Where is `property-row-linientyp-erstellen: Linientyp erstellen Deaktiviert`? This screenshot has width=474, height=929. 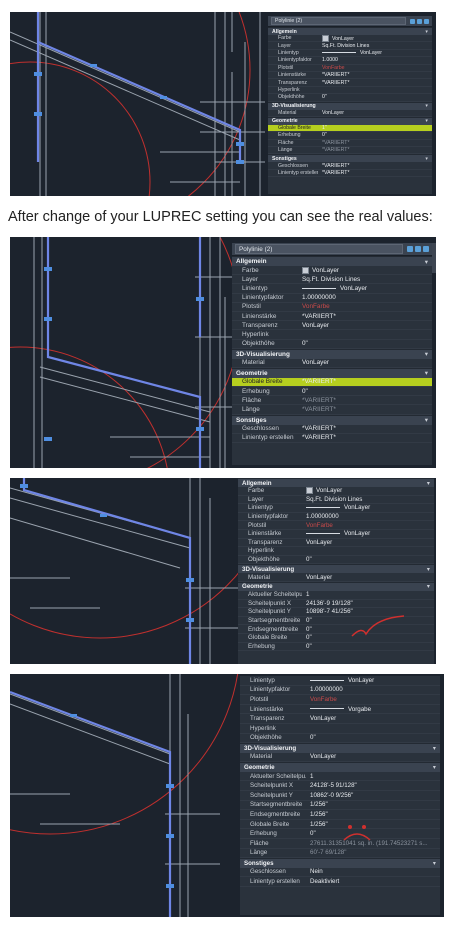
property-row-linientyp-erstellen: Linientyp erstellen Deaktiviert is located at coordinates (340, 882).